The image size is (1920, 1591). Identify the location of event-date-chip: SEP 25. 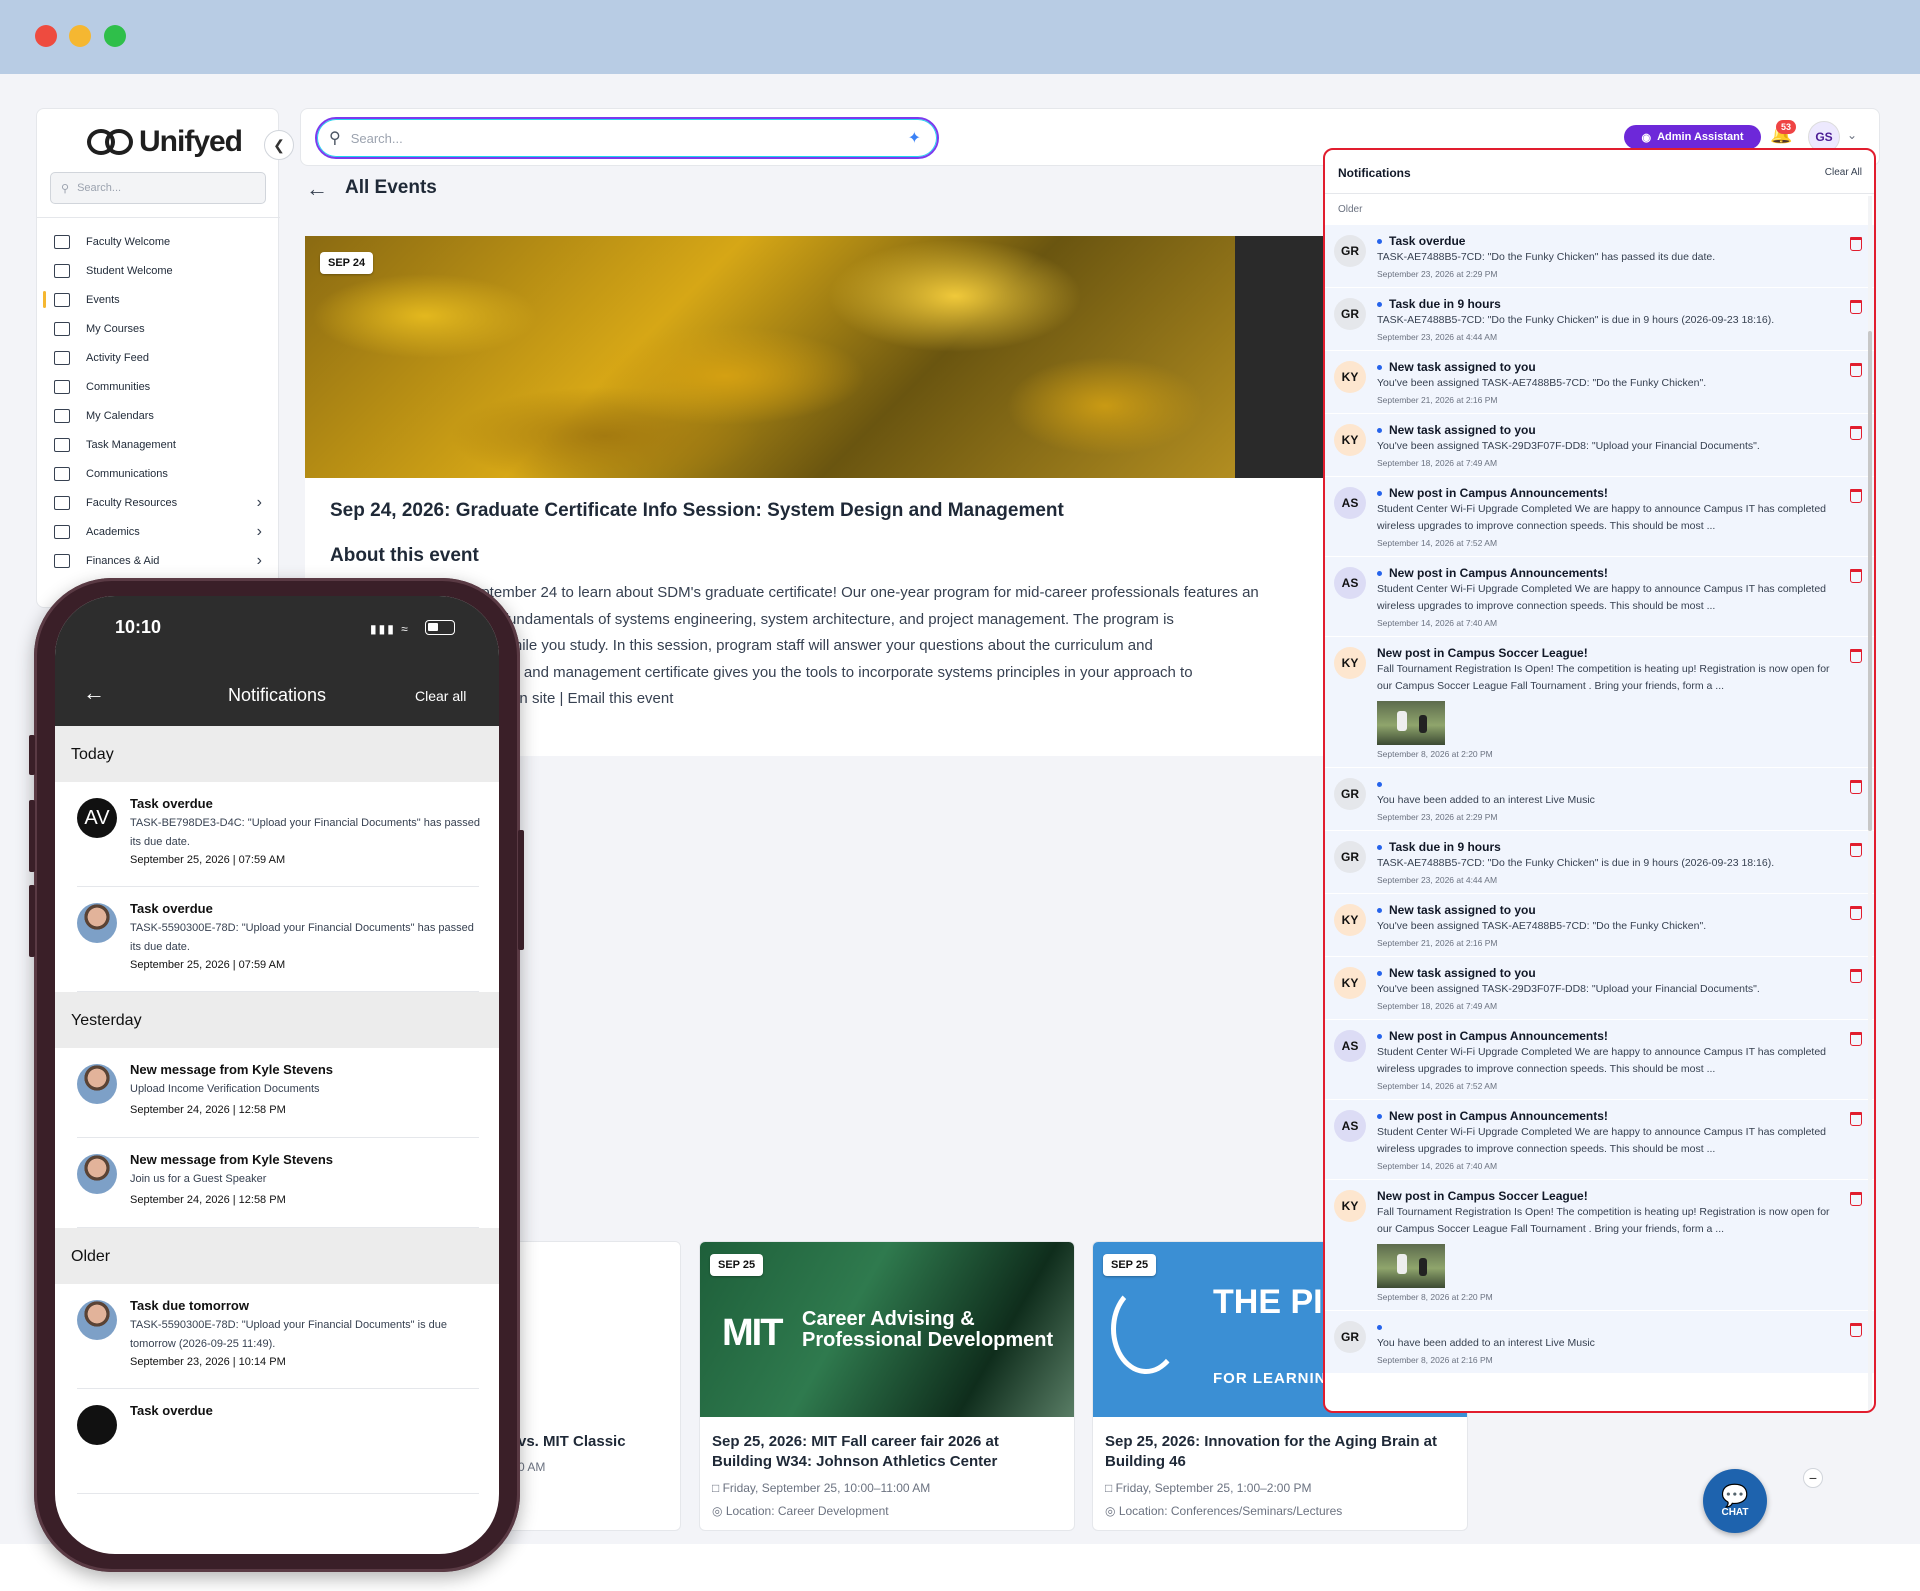
(737, 1265).